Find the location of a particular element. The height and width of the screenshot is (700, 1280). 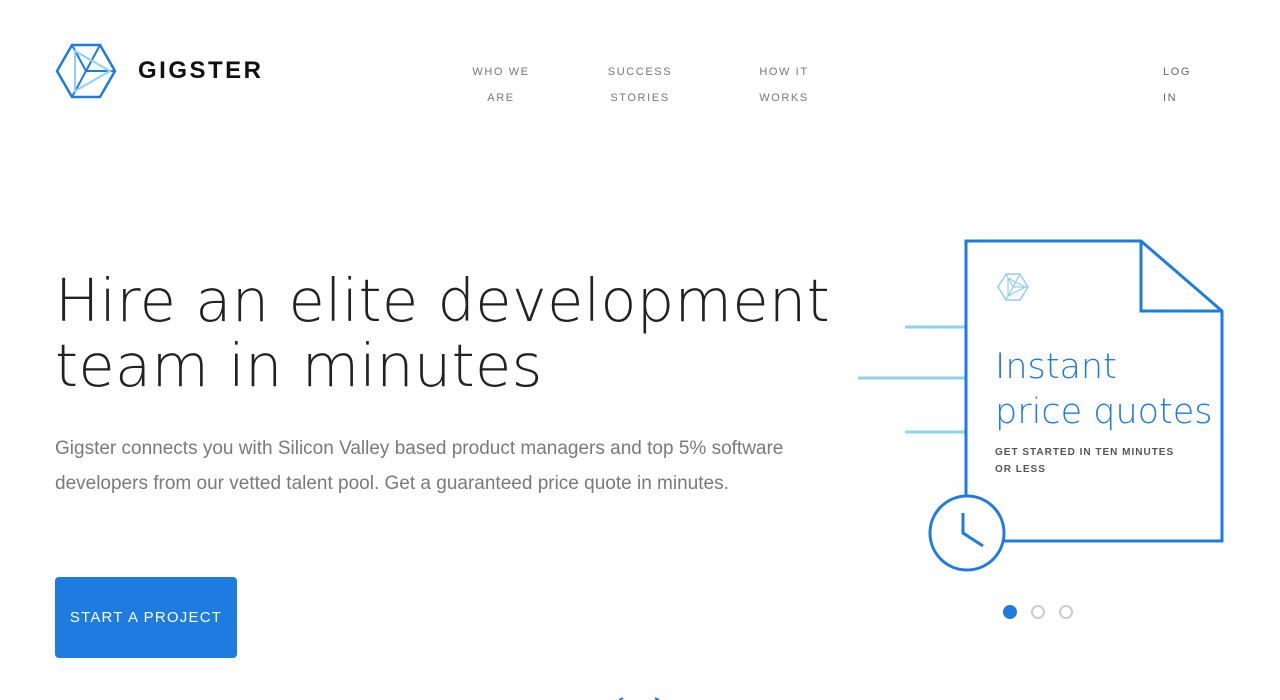

headline-line: team in minutes is located at coordinates (299, 365).